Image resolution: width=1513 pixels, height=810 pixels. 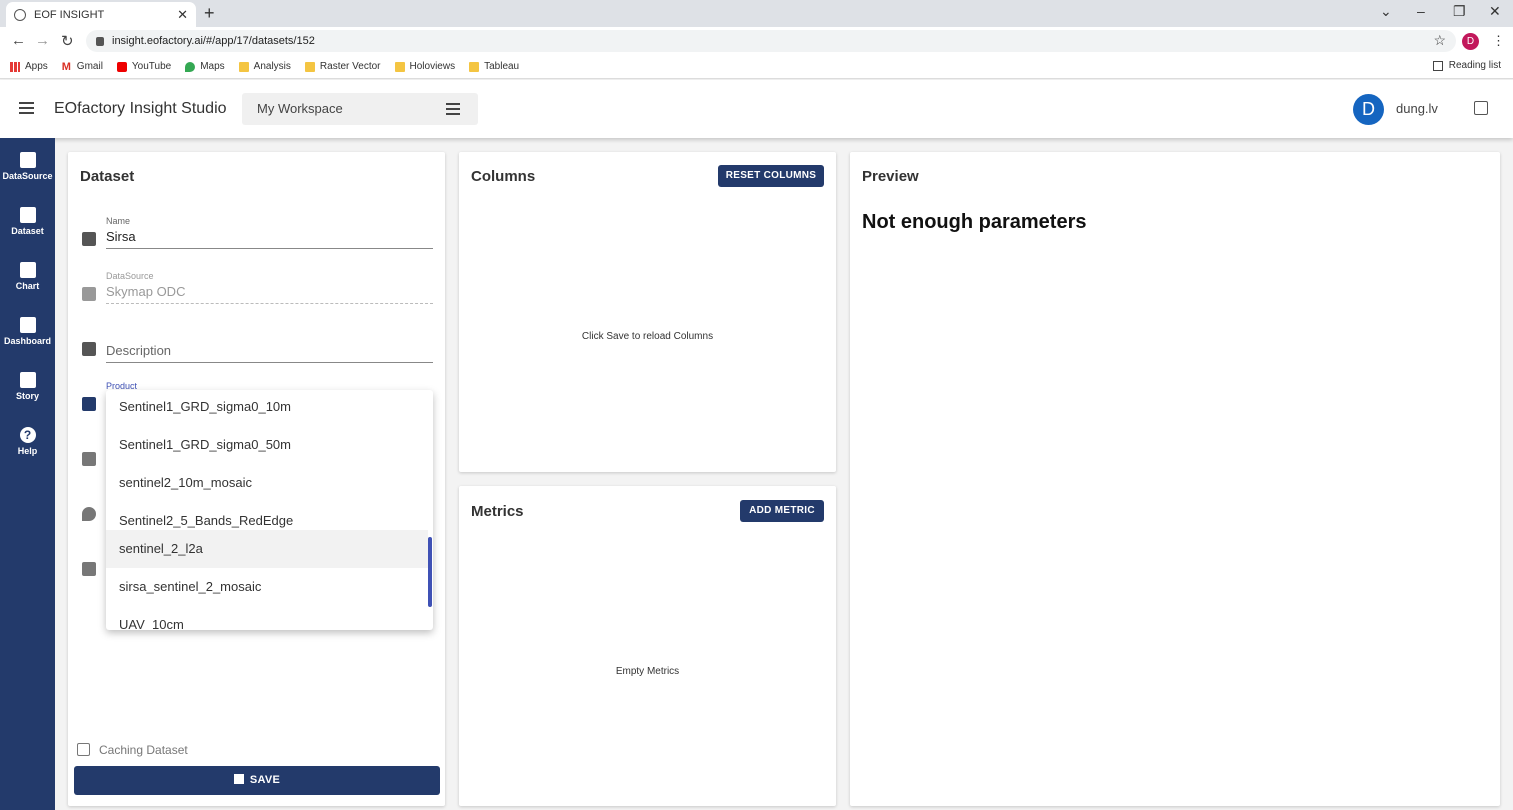 I want to click on dropdown-scrollbar, so click(x=430, y=572).